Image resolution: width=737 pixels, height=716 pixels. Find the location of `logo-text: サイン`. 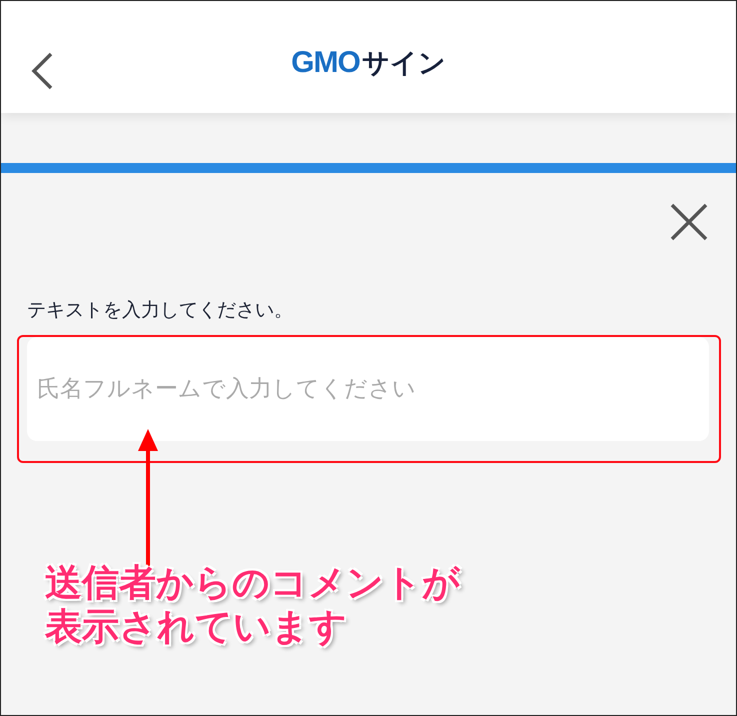

logo-text: サイン is located at coordinates (404, 64).